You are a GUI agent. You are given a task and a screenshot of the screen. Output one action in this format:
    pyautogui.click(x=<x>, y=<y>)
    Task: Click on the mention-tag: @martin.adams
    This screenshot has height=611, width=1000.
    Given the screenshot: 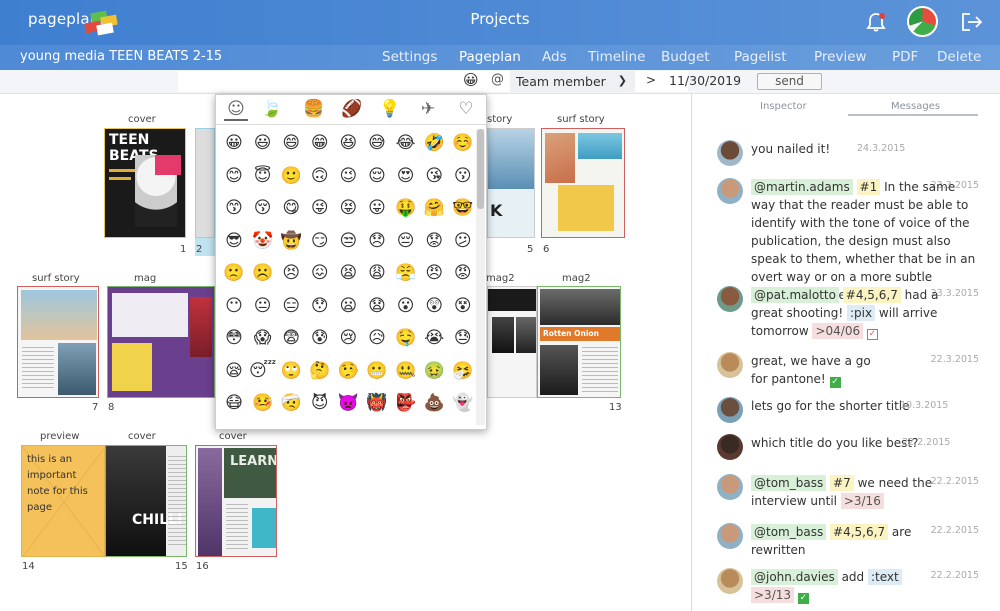 What is the action you would take?
    pyautogui.click(x=802, y=187)
    